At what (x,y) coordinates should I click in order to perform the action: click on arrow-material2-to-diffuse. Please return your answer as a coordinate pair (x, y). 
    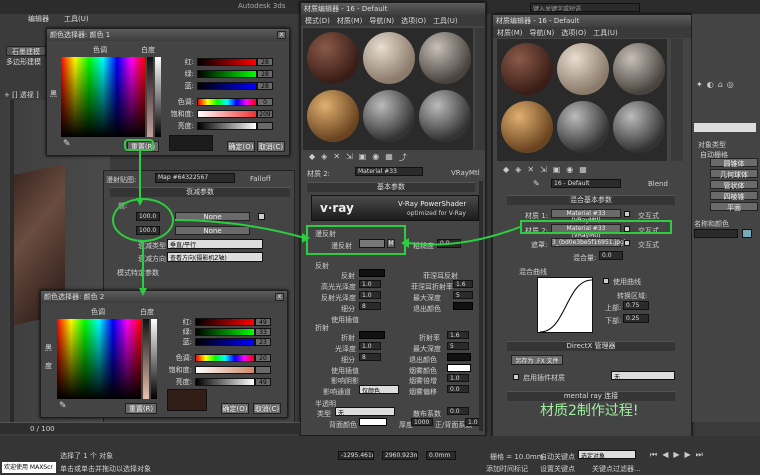
    Looking at the image, I should click on (464, 236).